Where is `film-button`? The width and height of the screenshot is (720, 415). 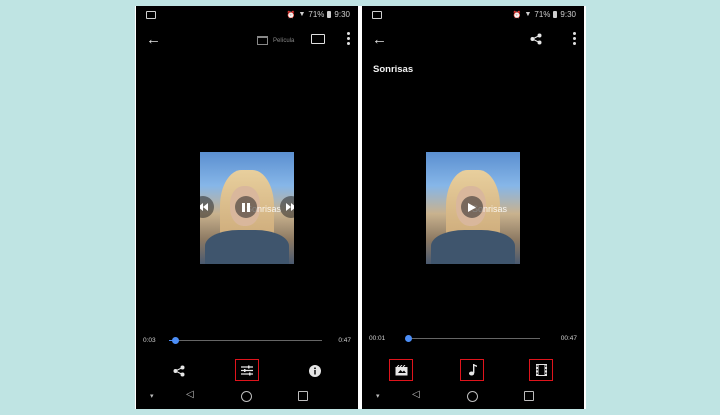
film-button is located at coordinates (541, 370).